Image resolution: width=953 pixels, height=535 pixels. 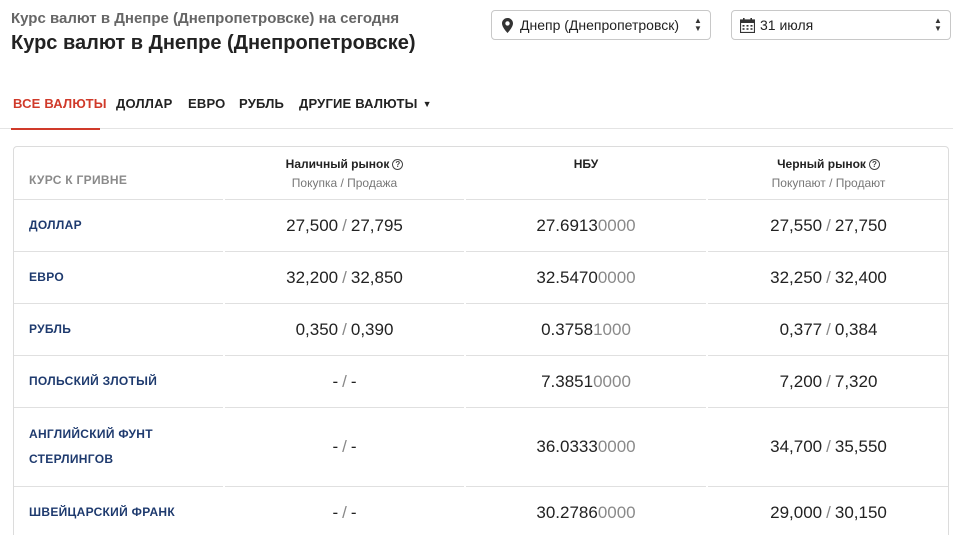 What do you see at coordinates (55, 225) in the screenshot?
I see `currency-link: ДОЛЛАР` at bounding box center [55, 225].